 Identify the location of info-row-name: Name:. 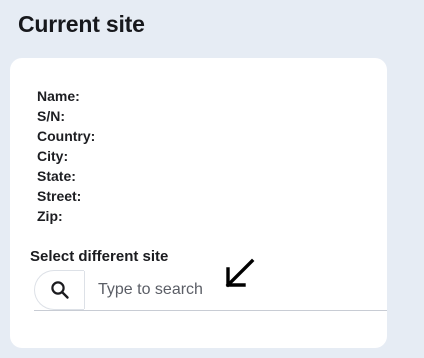
(72, 97).